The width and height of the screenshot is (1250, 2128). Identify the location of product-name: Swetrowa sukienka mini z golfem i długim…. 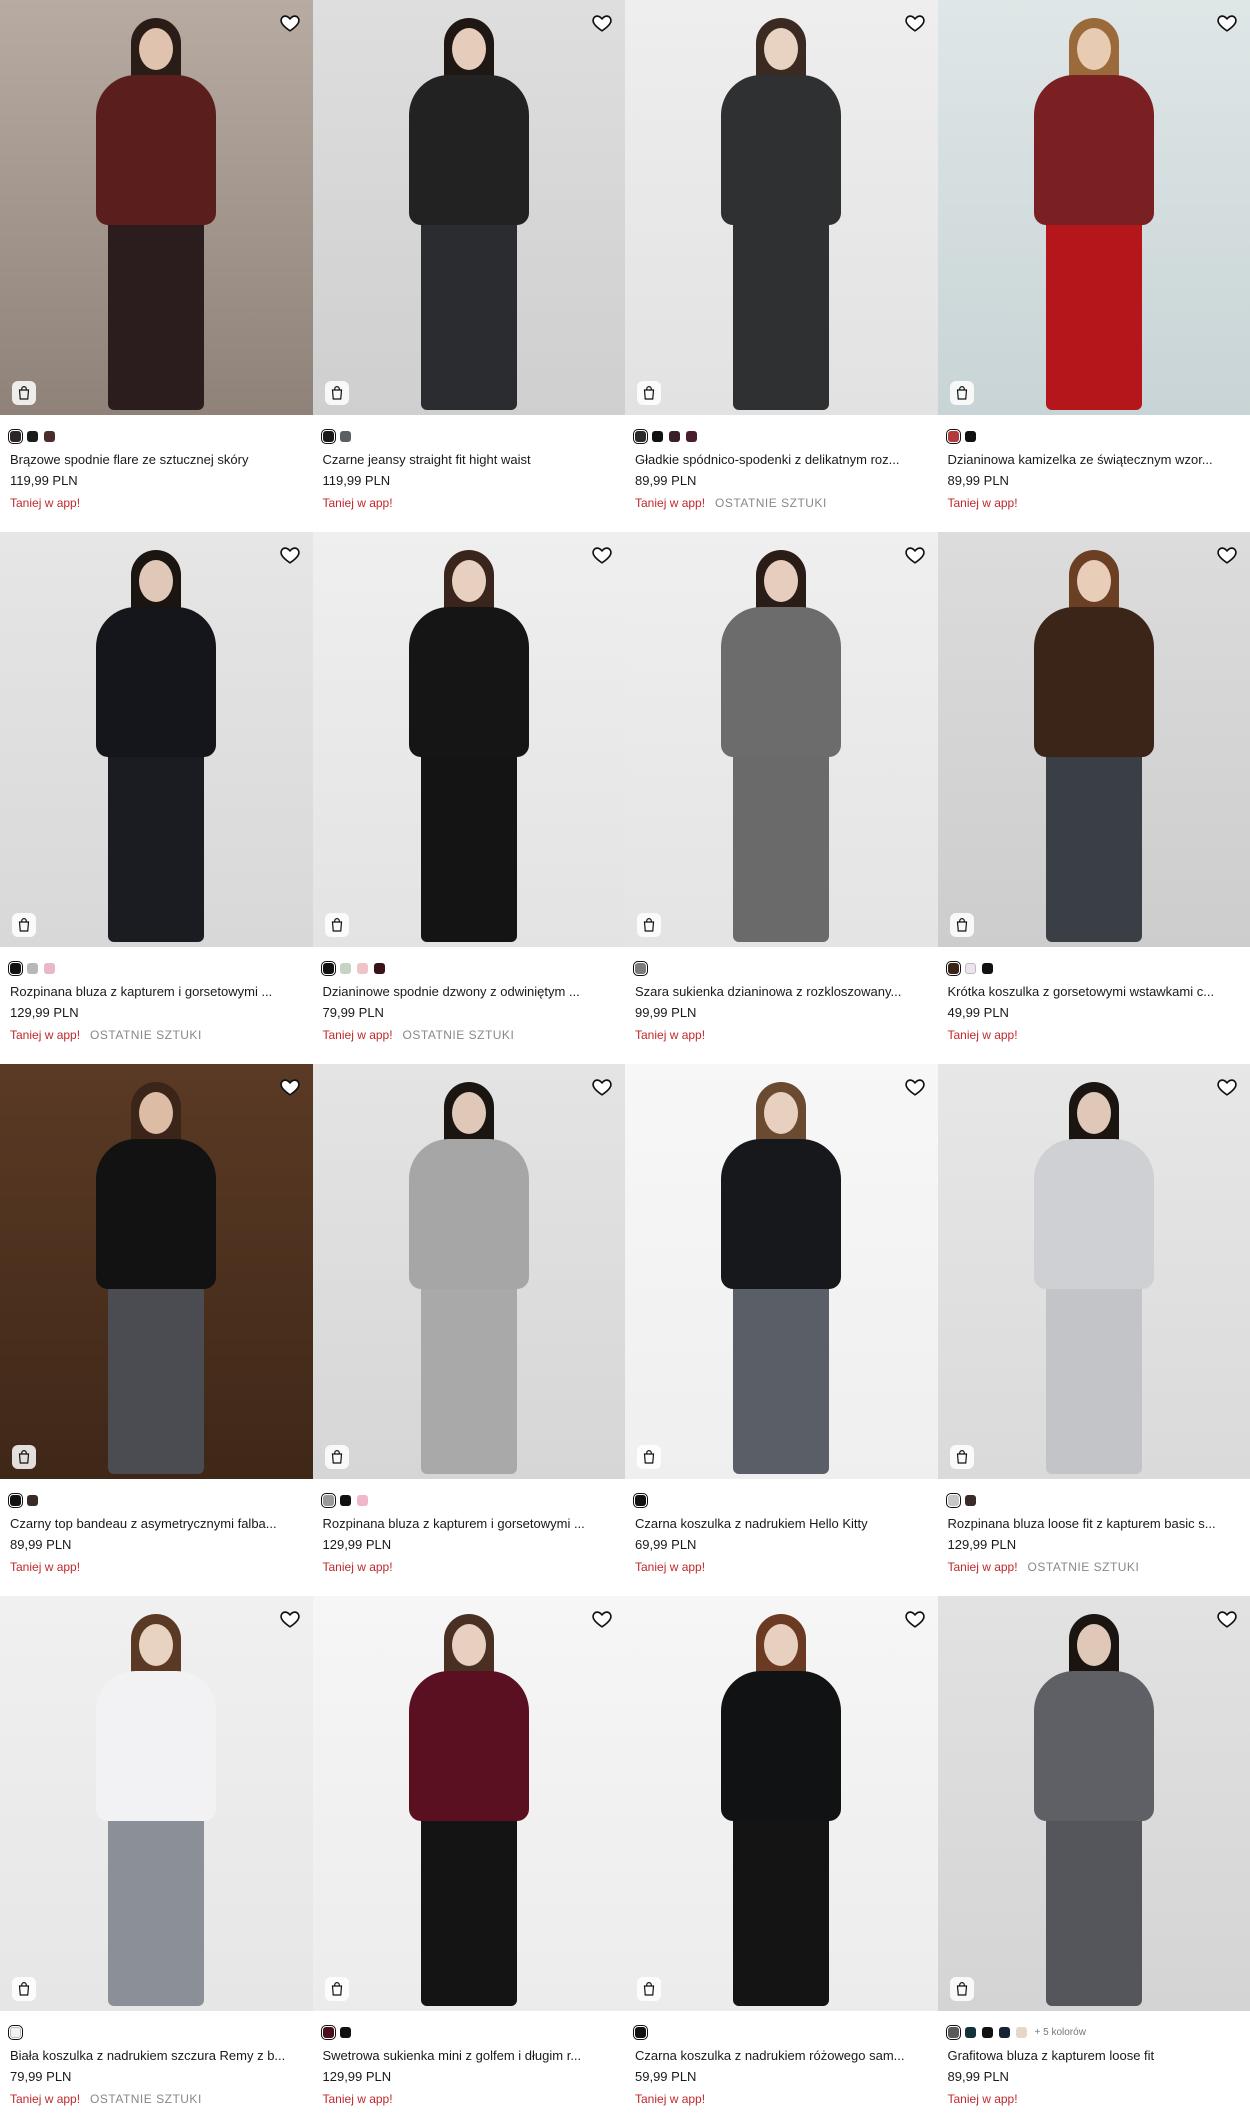
(469, 2055).